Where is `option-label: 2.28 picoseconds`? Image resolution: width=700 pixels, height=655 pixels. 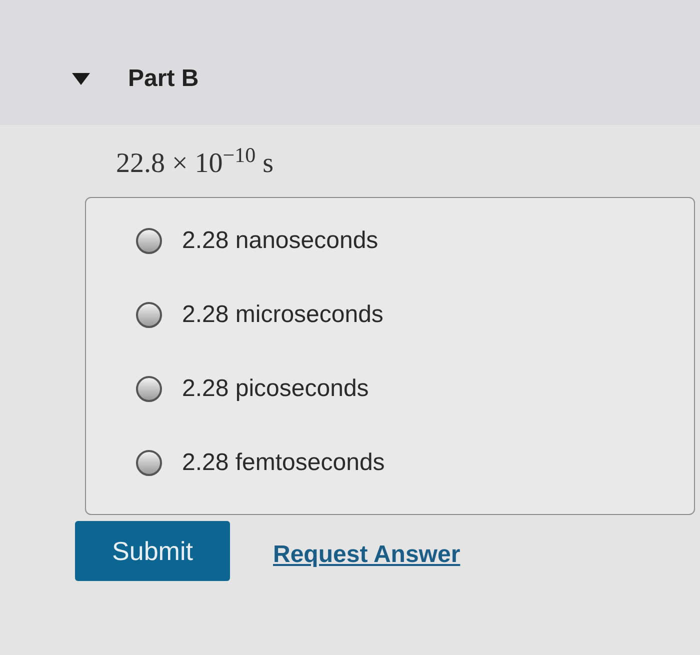
option-label: 2.28 picoseconds is located at coordinates (275, 389).